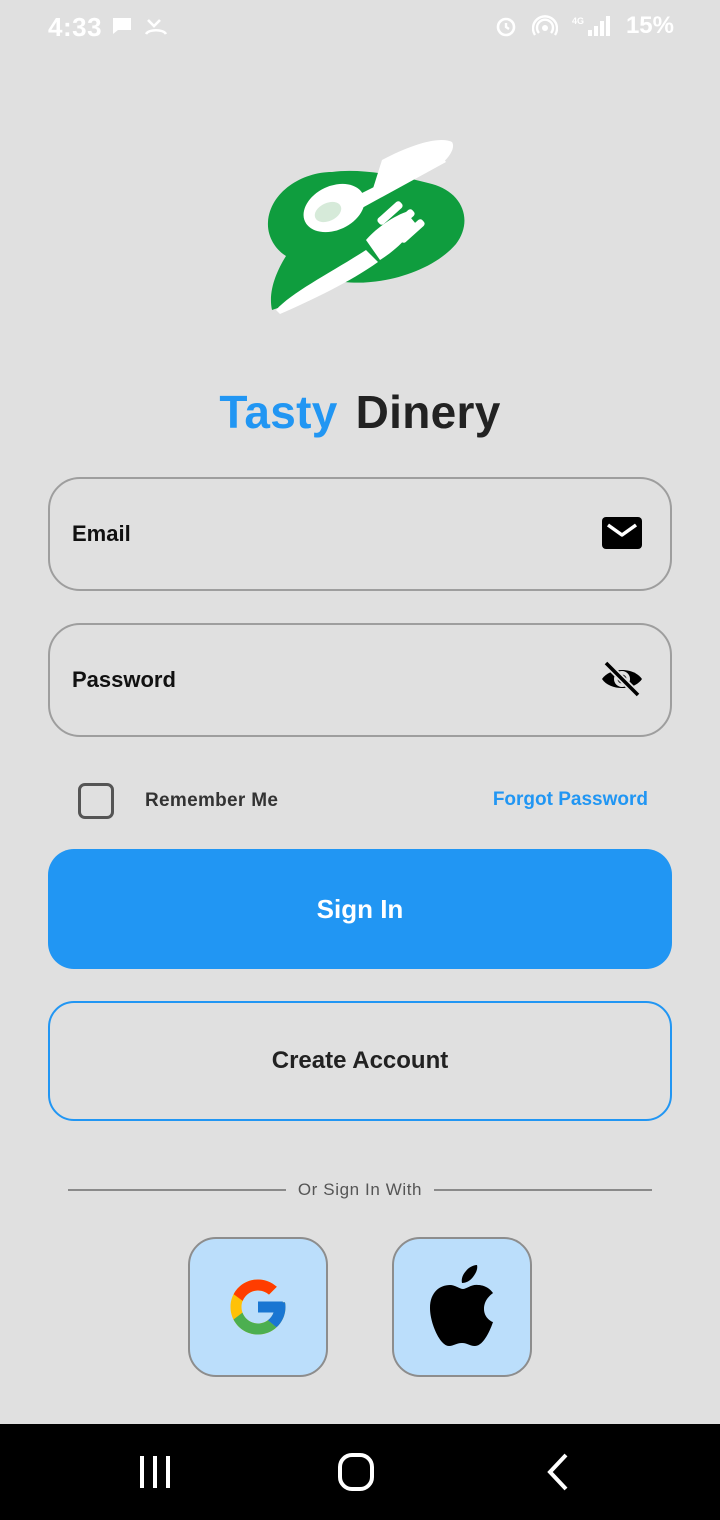 Image resolution: width=720 pixels, height=1520 pixels. What do you see at coordinates (649, 25) in the screenshot?
I see `battery-level: 15%` at bounding box center [649, 25].